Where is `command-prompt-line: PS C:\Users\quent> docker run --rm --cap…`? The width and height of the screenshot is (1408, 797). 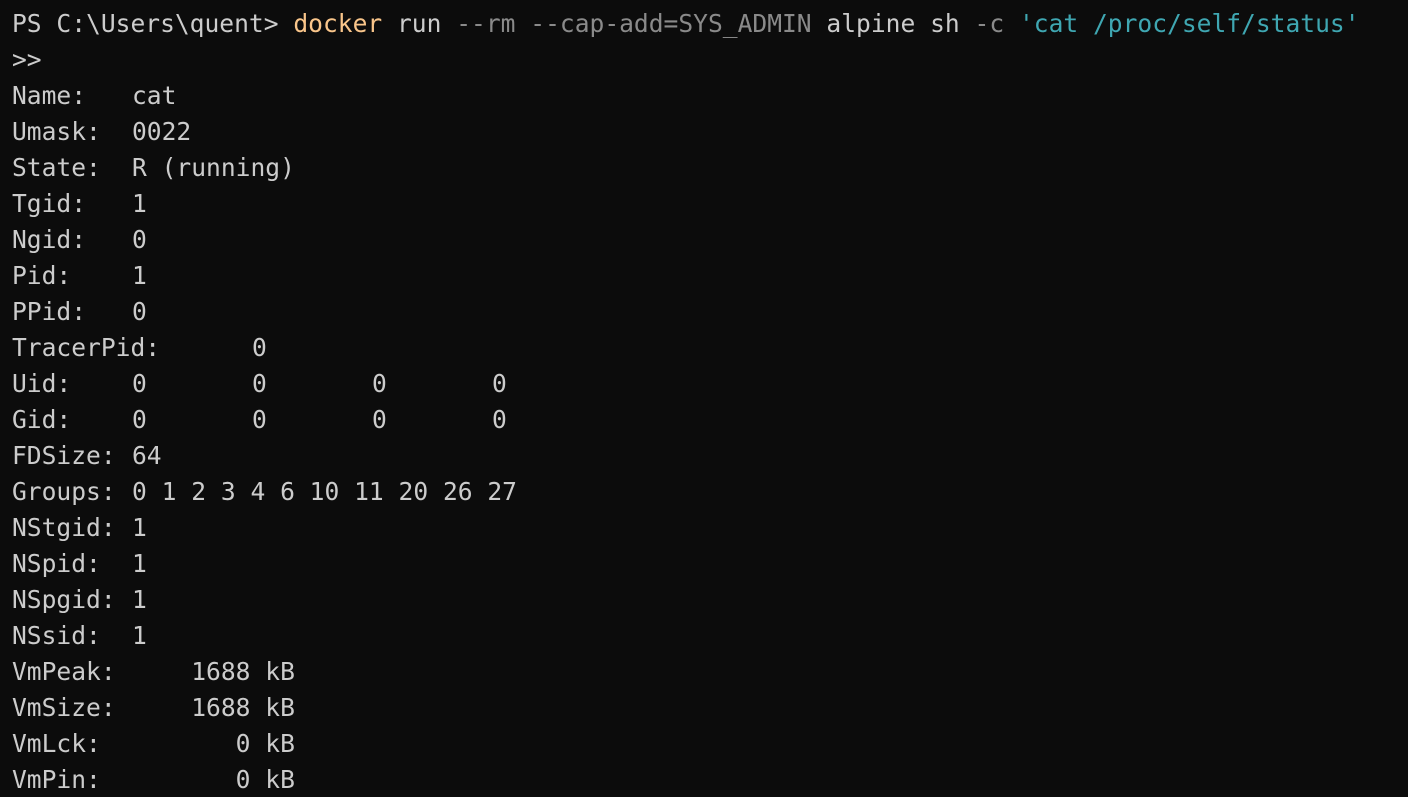 command-prompt-line: PS C:\Users\quent> docker run --rm --cap… is located at coordinates (710, 24).